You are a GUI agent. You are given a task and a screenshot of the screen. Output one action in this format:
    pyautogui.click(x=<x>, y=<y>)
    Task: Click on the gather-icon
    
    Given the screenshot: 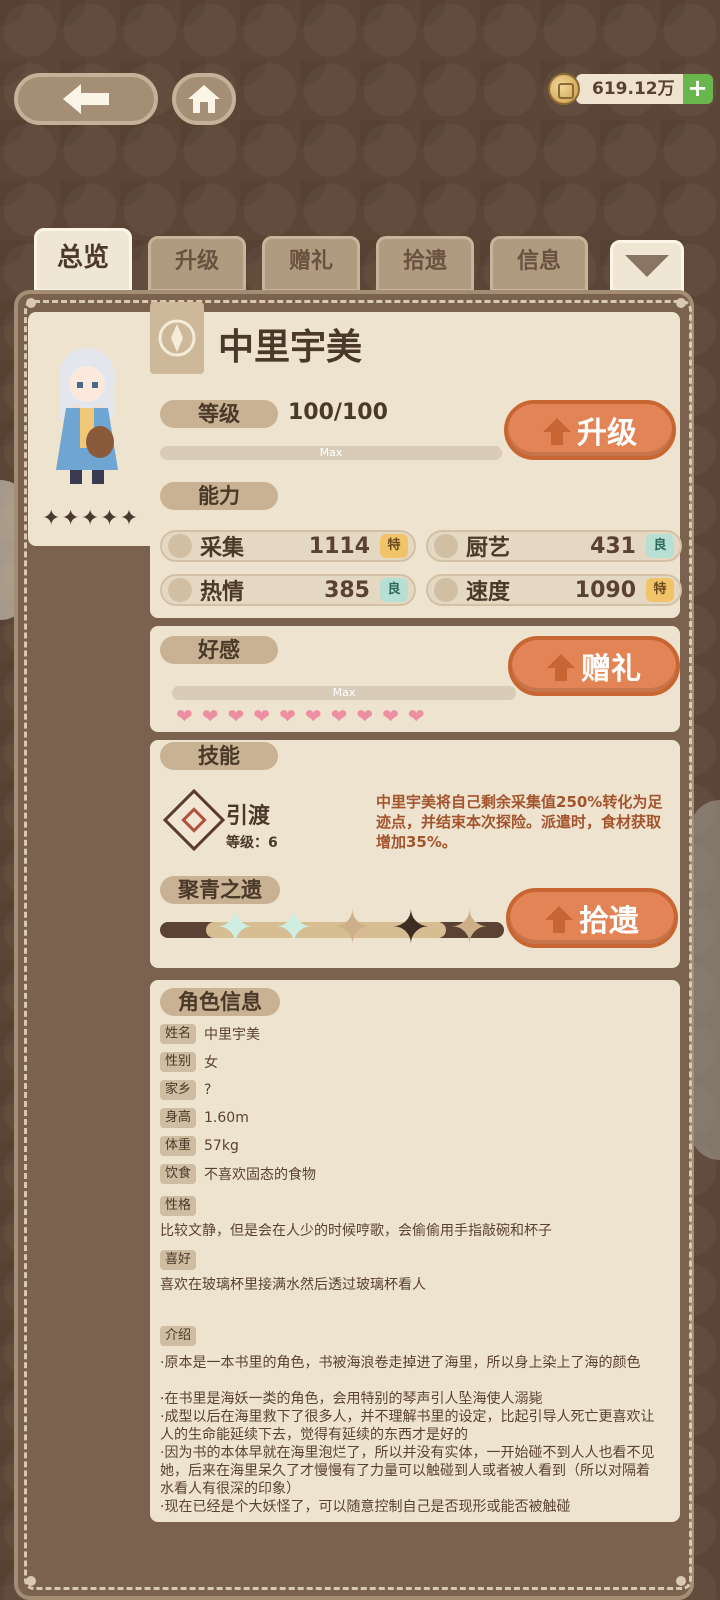 What is the action you would take?
    pyautogui.click(x=180, y=546)
    